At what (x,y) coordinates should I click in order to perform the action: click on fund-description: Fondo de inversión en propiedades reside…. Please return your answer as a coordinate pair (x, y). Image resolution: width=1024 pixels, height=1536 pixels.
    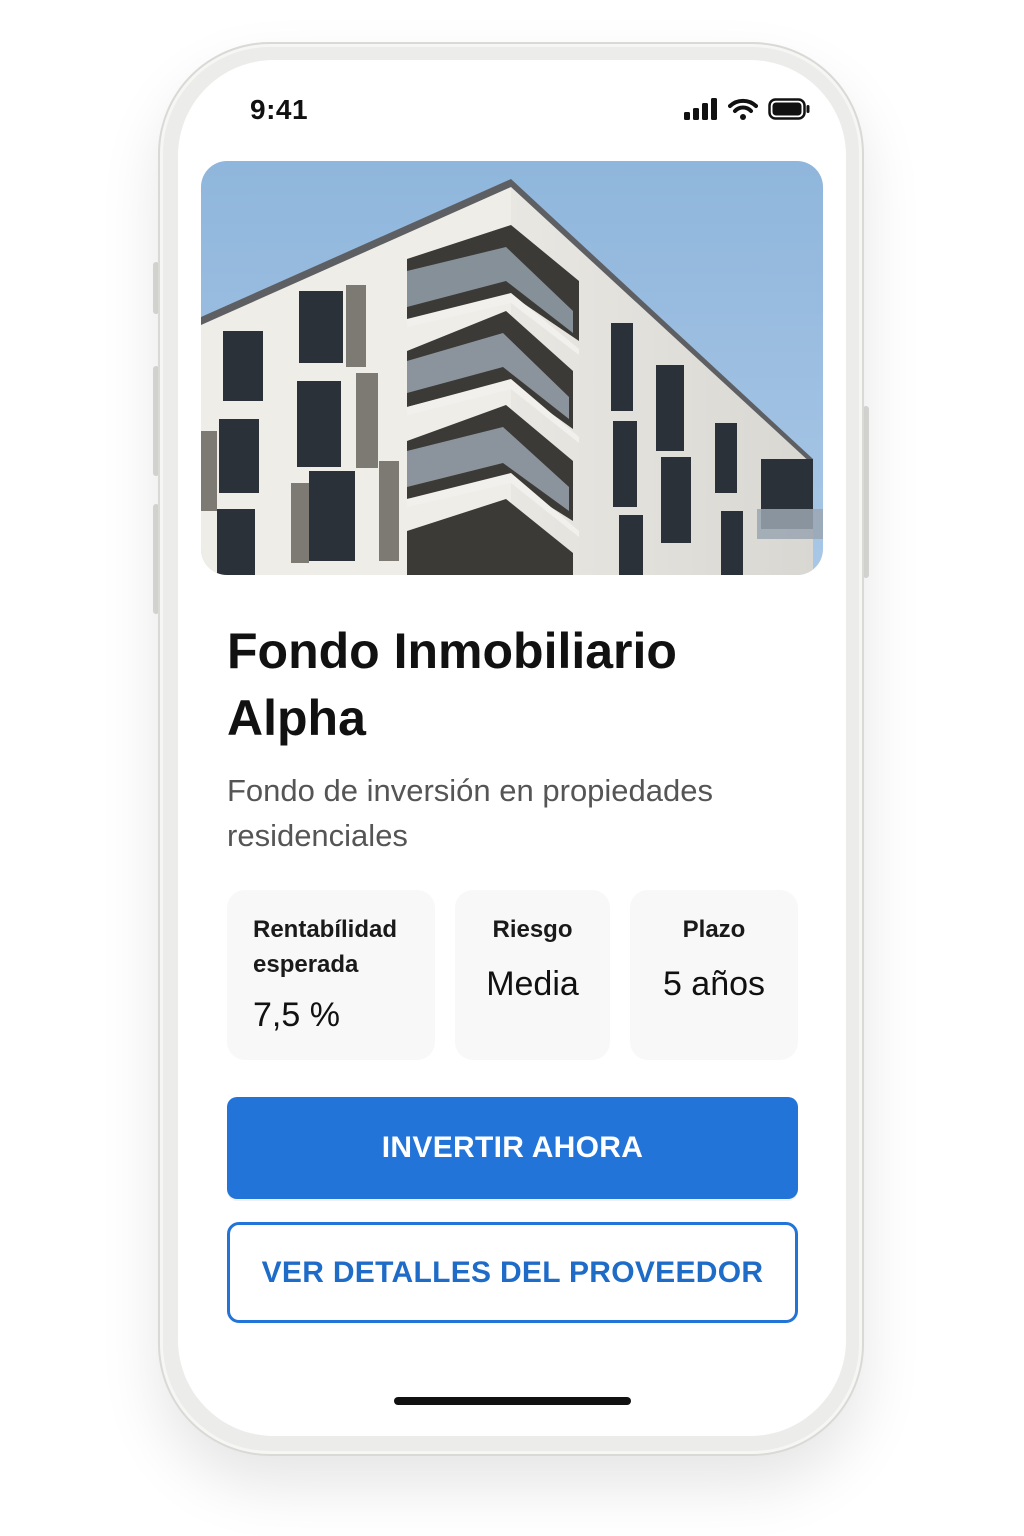
    Looking at the image, I should click on (470, 813).